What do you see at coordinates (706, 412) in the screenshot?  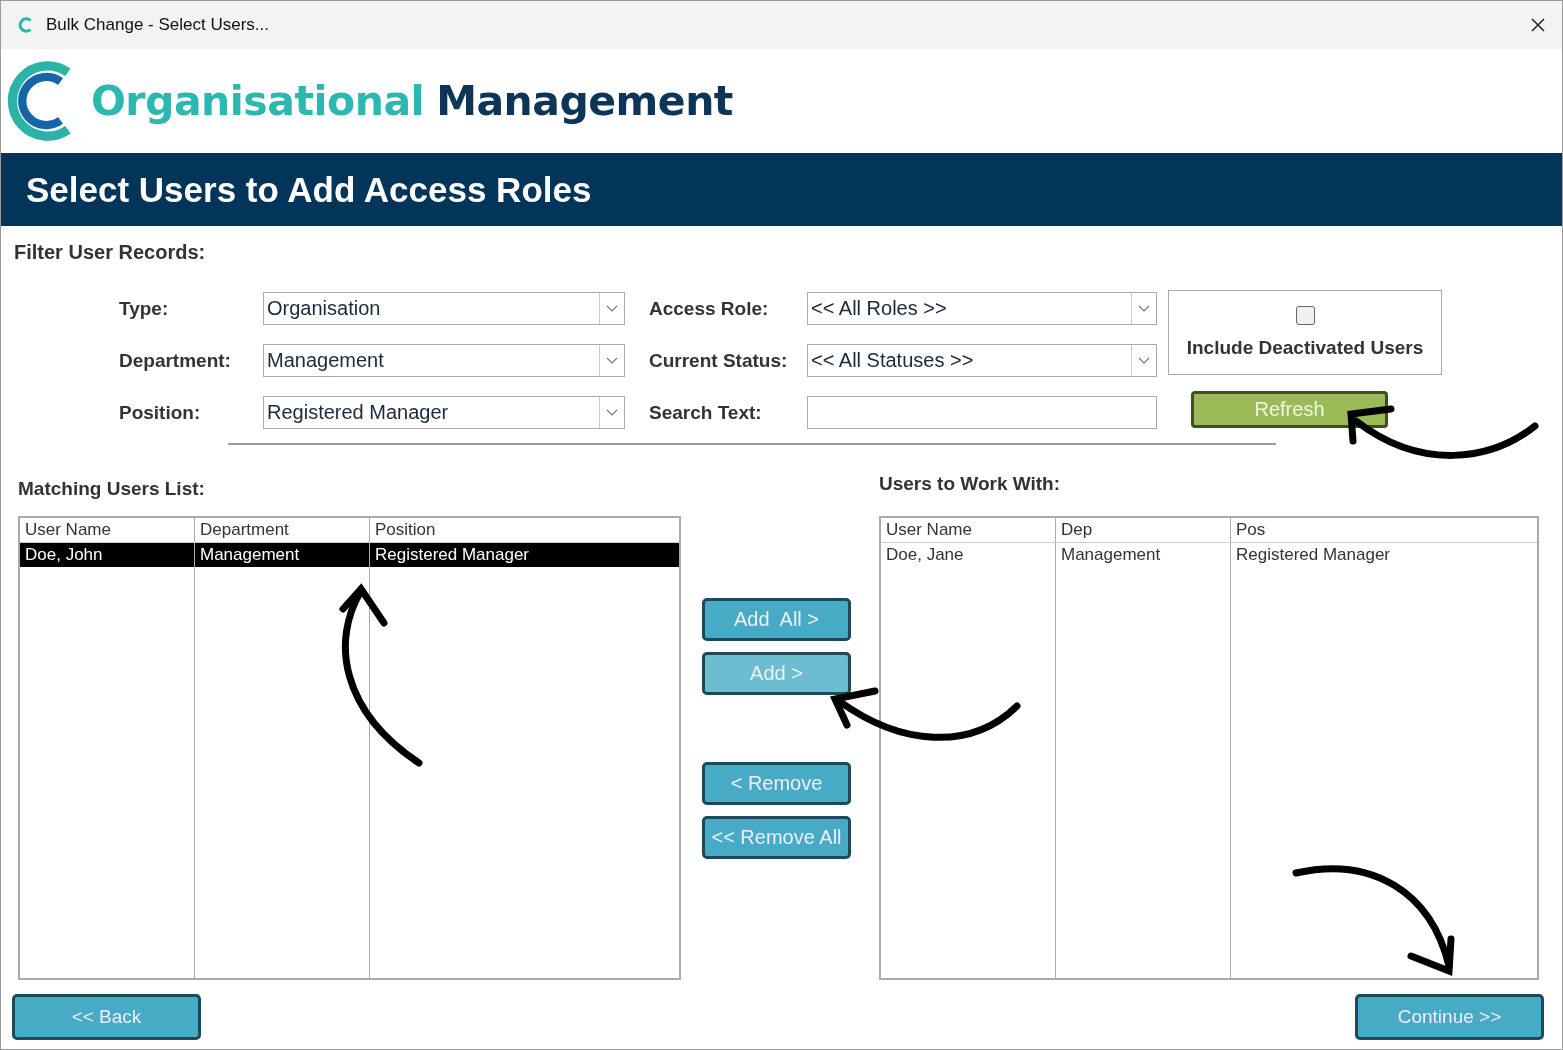 I see `field-label: Search Text:` at bounding box center [706, 412].